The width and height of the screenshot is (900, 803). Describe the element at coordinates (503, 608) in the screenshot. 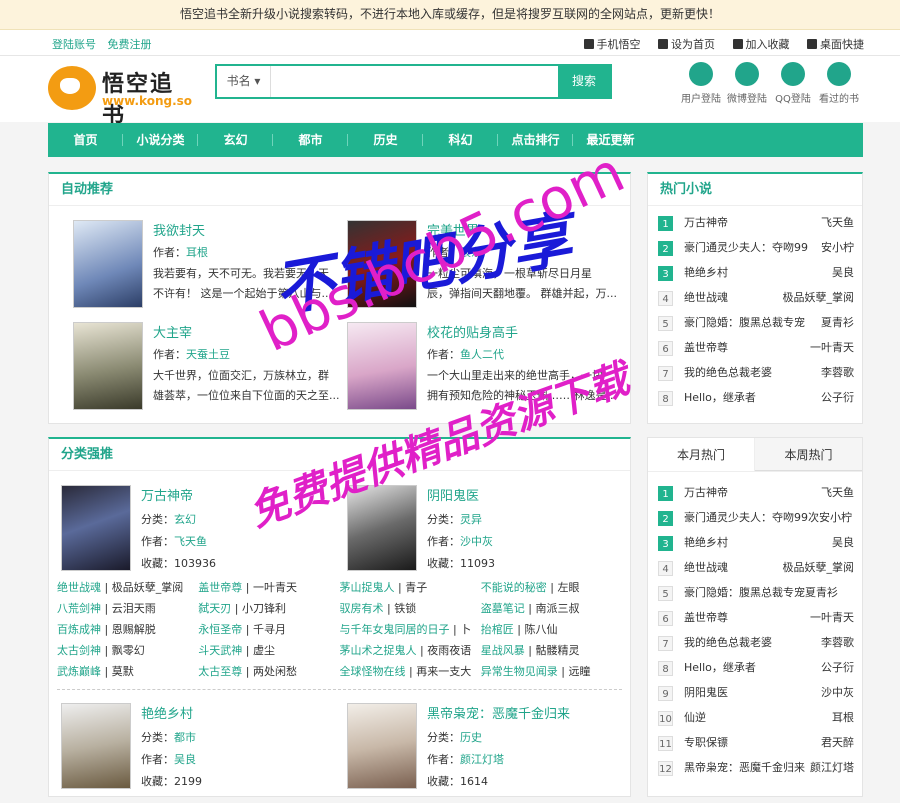

I see `link-book-title: 盗墓笔记` at that location.